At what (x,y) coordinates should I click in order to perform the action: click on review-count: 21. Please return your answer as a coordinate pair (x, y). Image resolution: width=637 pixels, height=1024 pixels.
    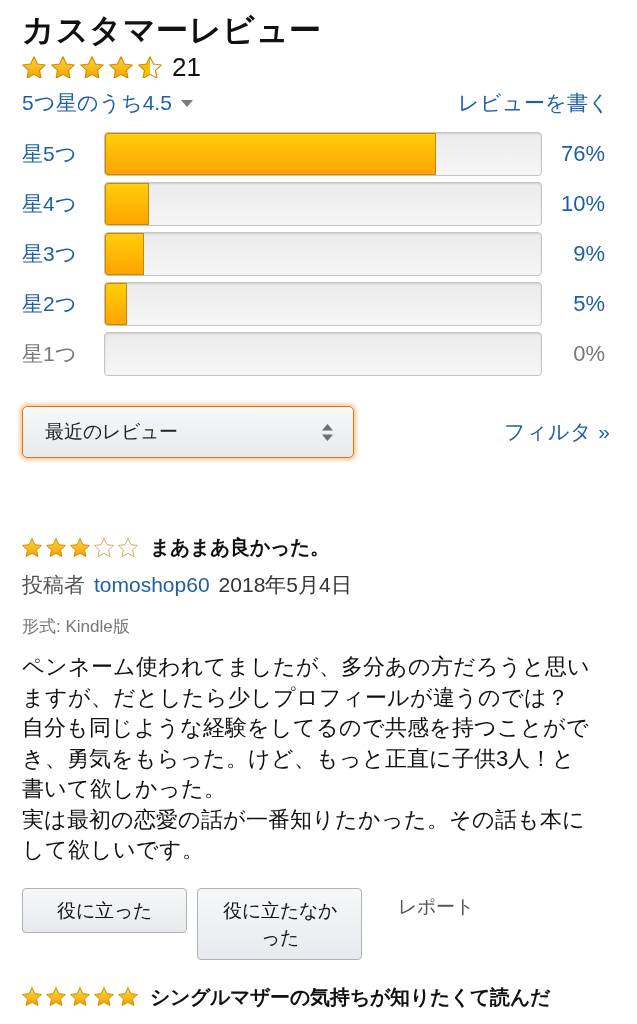
    Looking at the image, I should click on (186, 67).